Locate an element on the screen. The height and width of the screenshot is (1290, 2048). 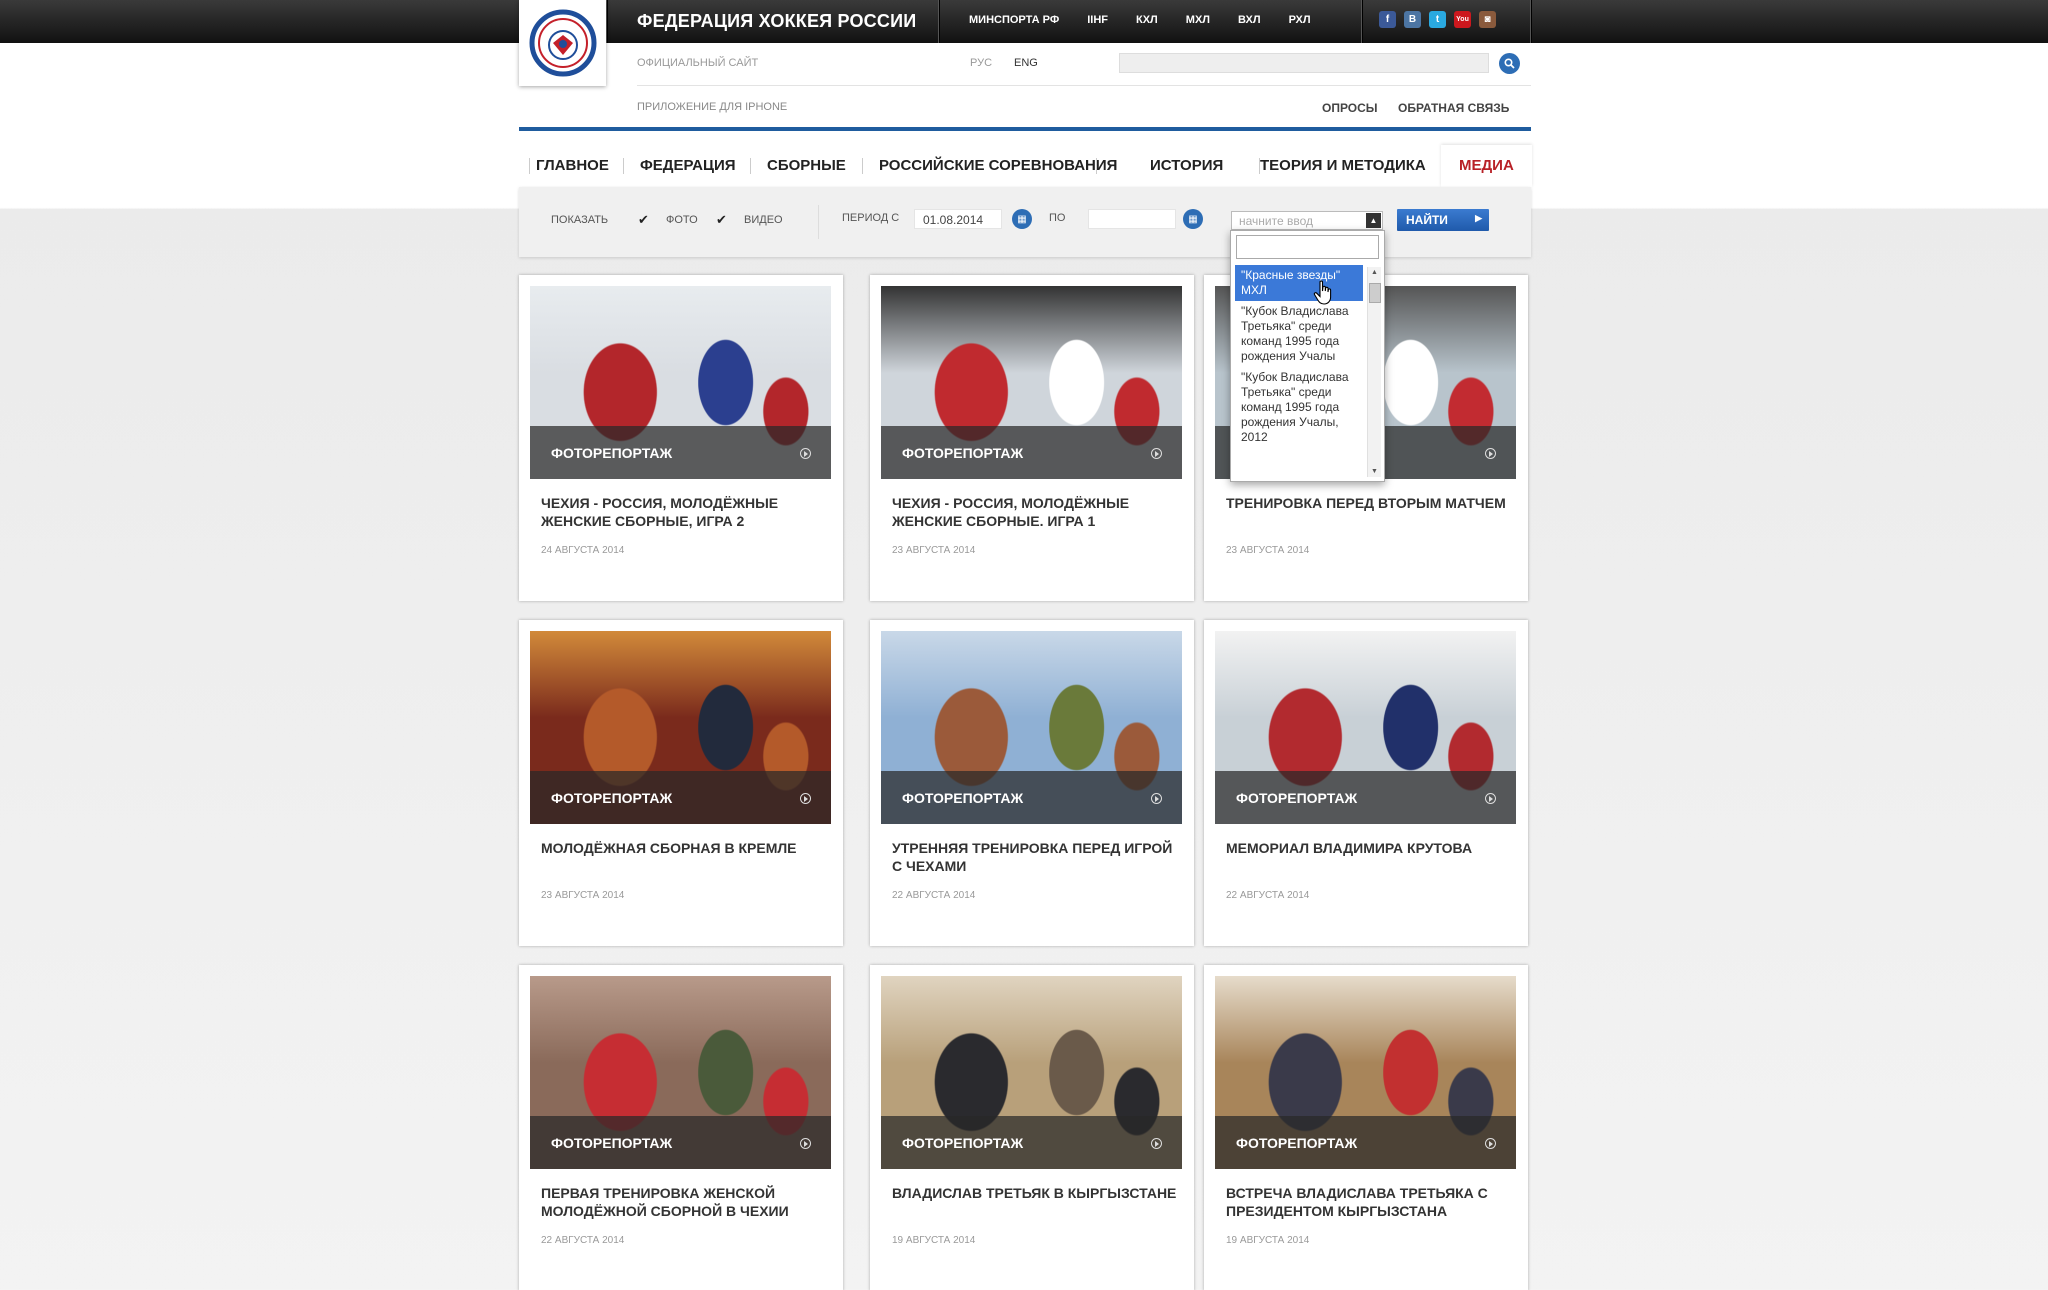
scroll-thumb is located at coordinates (1375, 293).